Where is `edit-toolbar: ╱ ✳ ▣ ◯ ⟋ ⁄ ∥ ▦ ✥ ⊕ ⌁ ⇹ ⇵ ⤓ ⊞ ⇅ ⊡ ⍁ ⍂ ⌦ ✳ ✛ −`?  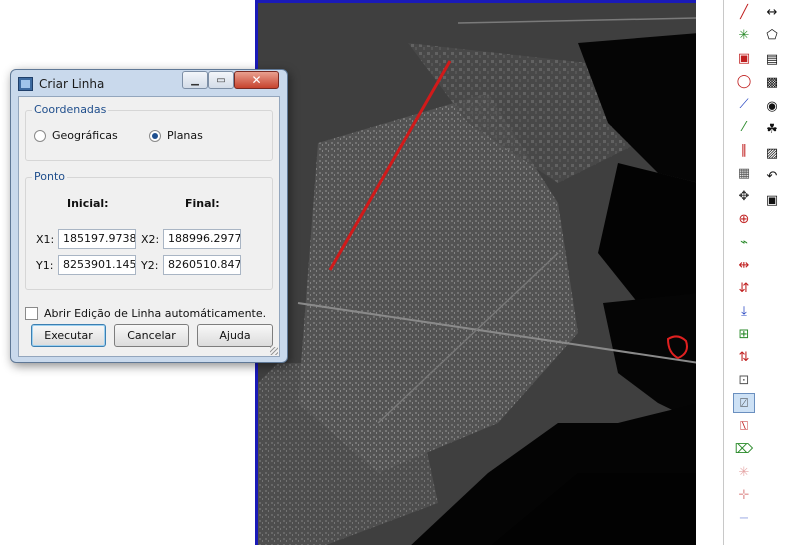 edit-toolbar: ╱ ✳ ▣ ◯ ⟋ ⁄ ∥ ▦ ✥ ⊕ ⌁ ⇹ ⇵ ⤓ ⊞ ⇅ ⊡ ⍁ ⍂ ⌦ ✳ ✛ − is located at coordinates (744, 272).